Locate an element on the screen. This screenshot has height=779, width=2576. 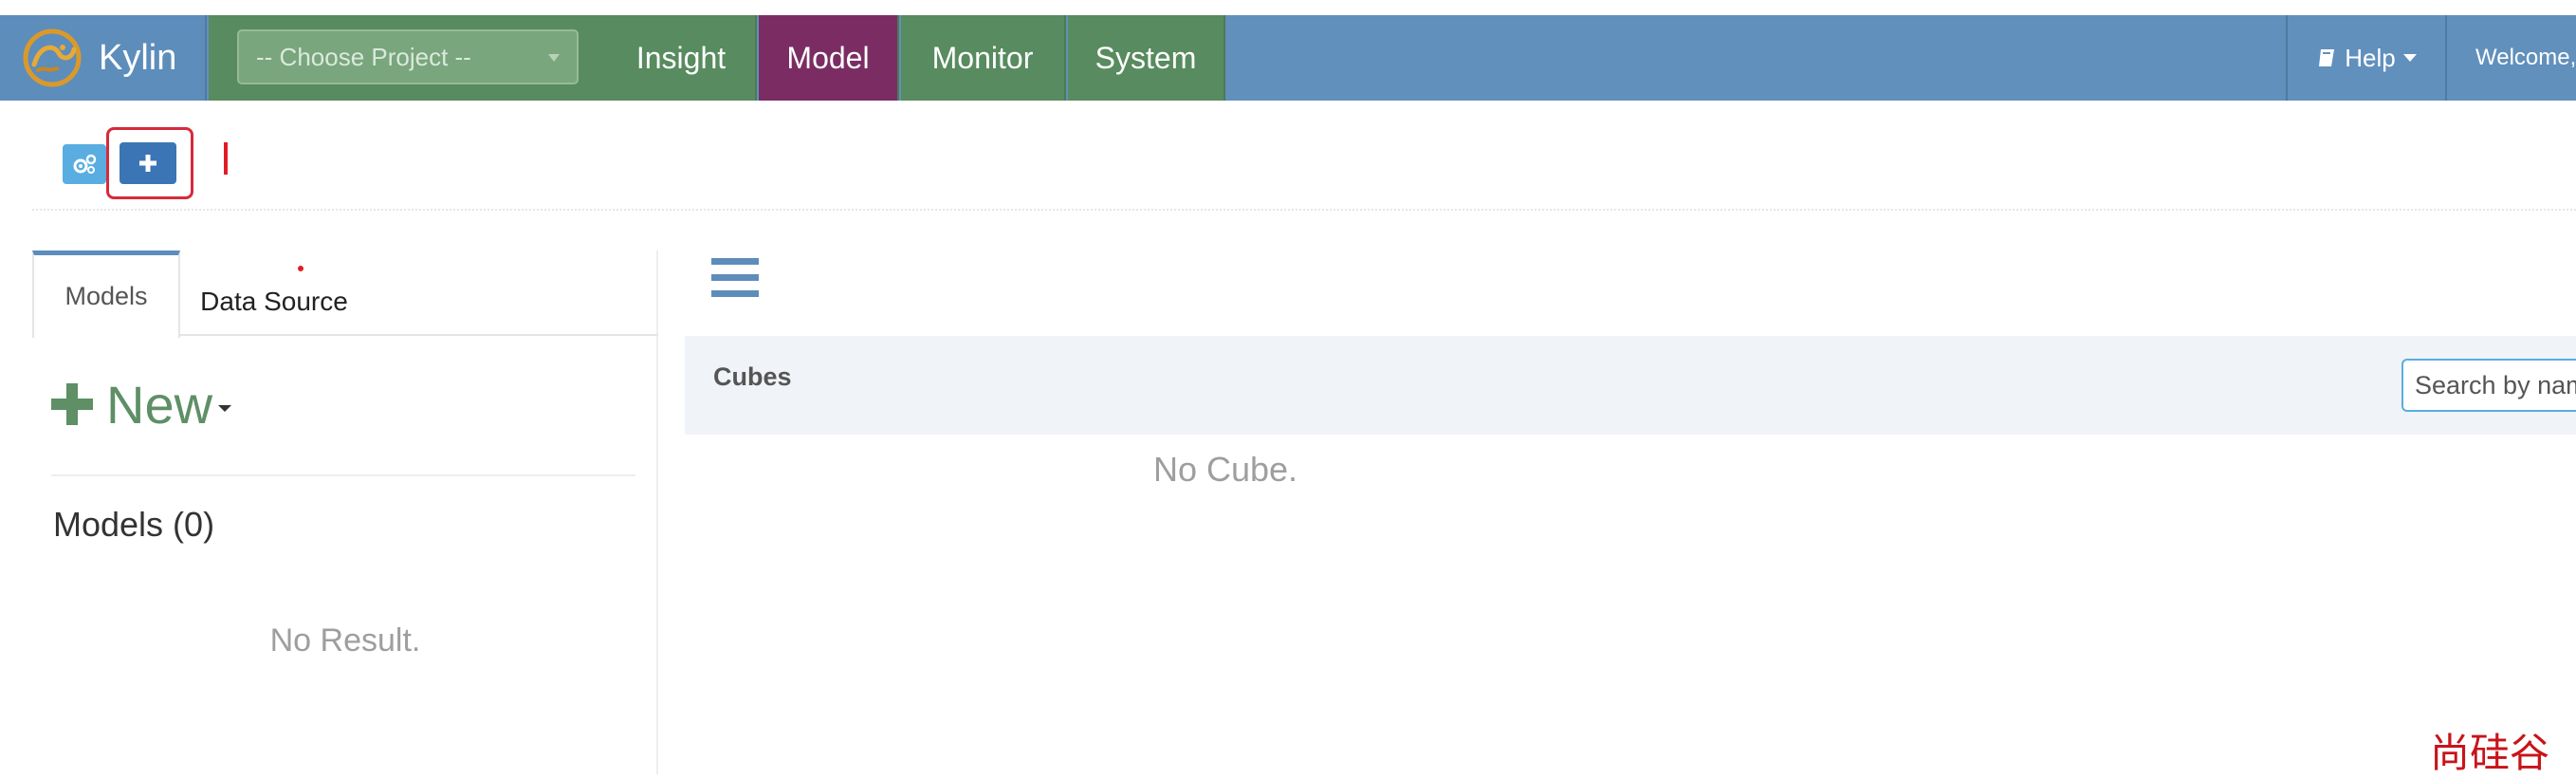
nav-tab-label: Model is located at coordinates (828, 57).